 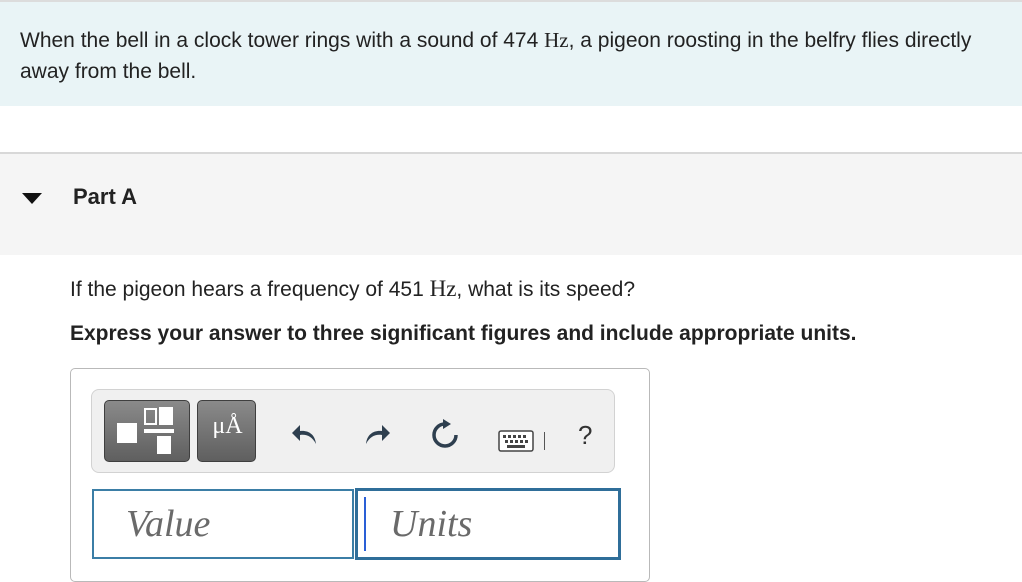 What do you see at coordinates (227, 426) in the screenshot?
I see `mu-angstrom-icon: μÅ` at bounding box center [227, 426].